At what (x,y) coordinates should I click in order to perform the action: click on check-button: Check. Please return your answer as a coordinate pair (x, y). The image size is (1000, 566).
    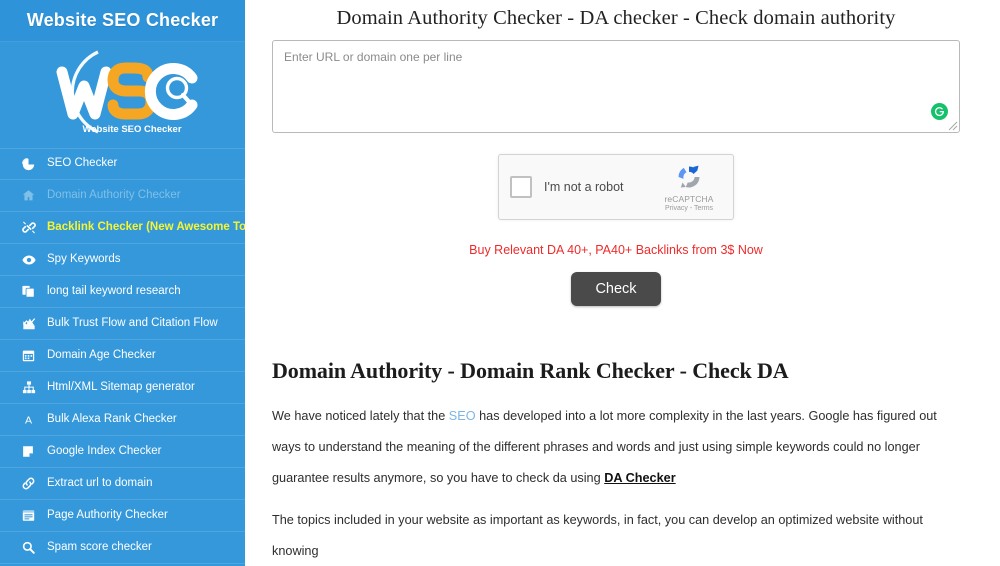
    Looking at the image, I should click on (616, 289).